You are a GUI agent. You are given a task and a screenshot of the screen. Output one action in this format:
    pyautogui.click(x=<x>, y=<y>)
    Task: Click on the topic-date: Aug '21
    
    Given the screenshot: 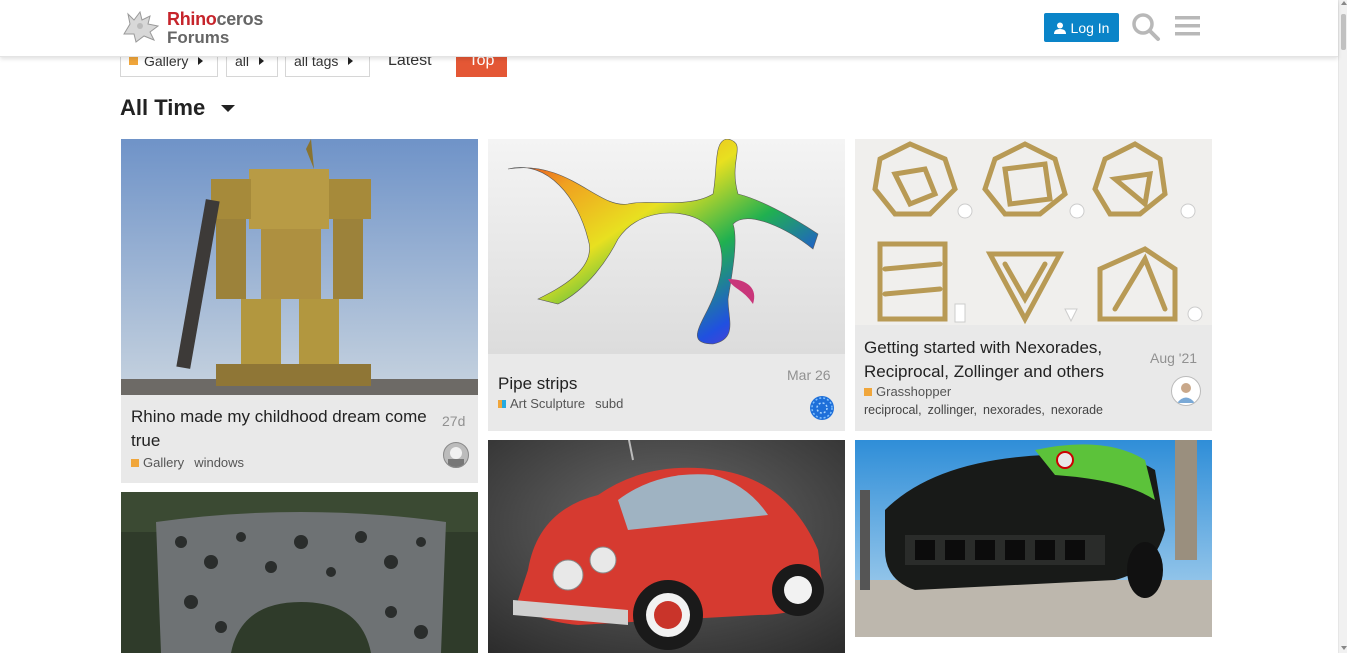 What is the action you would take?
    pyautogui.click(x=1174, y=358)
    